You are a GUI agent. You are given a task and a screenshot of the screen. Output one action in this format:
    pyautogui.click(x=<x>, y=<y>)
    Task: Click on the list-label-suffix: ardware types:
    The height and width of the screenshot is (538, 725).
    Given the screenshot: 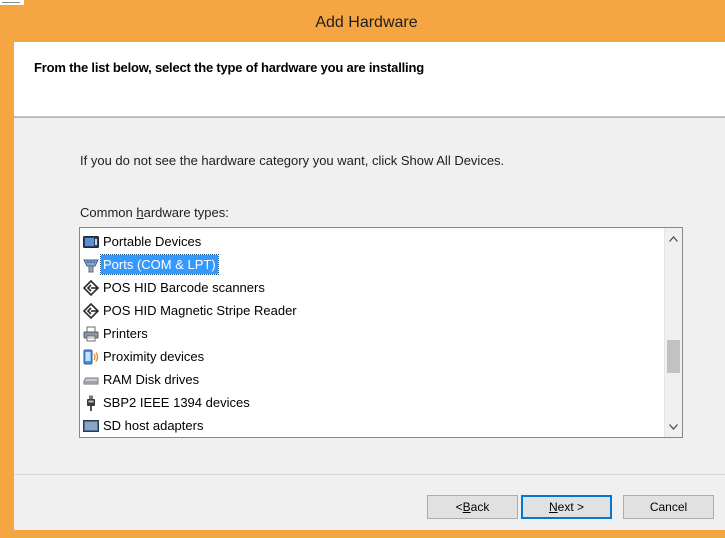 What is the action you would take?
    pyautogui.click(x=186, y=212)
    